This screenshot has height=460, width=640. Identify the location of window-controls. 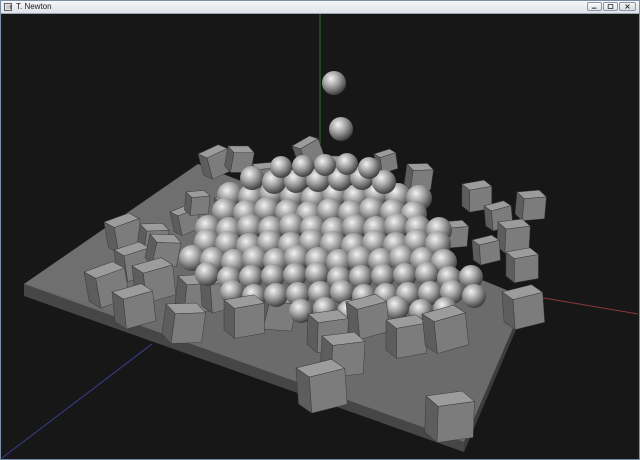
(611, 7).